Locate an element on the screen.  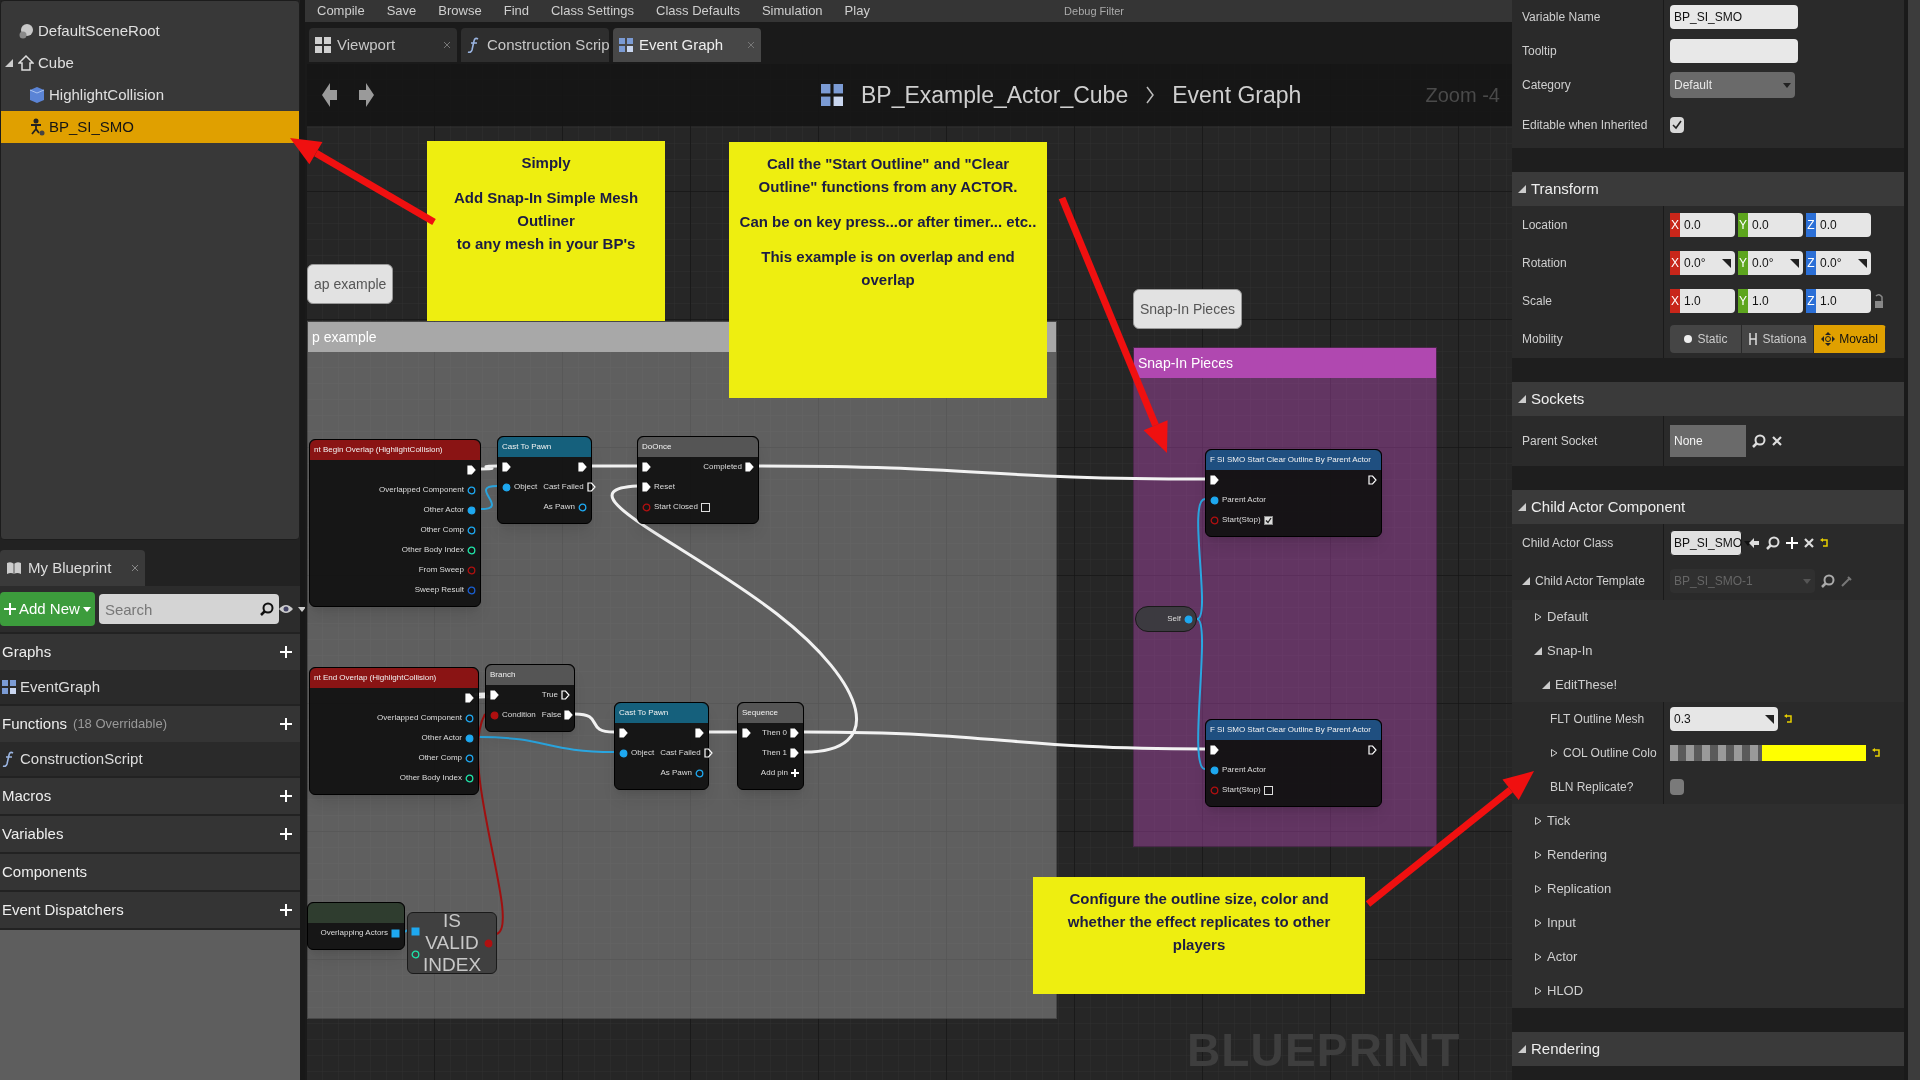
blueprint-node: nt End Overlap (HighlightCollision) Overlapped Component Other Actor Other Comp Other Body Index is located at coordinates (394, 731).